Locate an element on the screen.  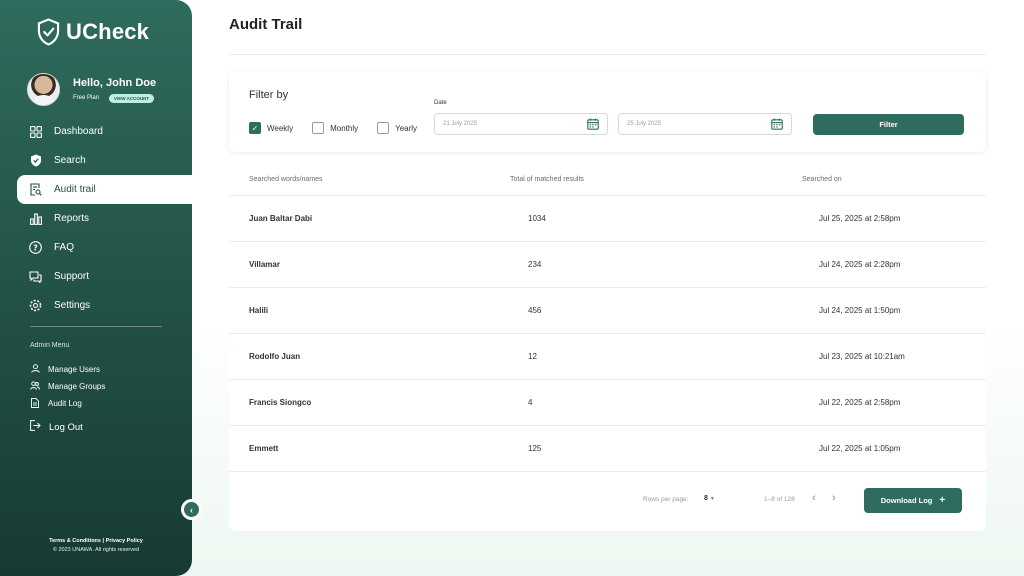
admin-menu-label: Admin Menu is located at coordinates (50, 345).